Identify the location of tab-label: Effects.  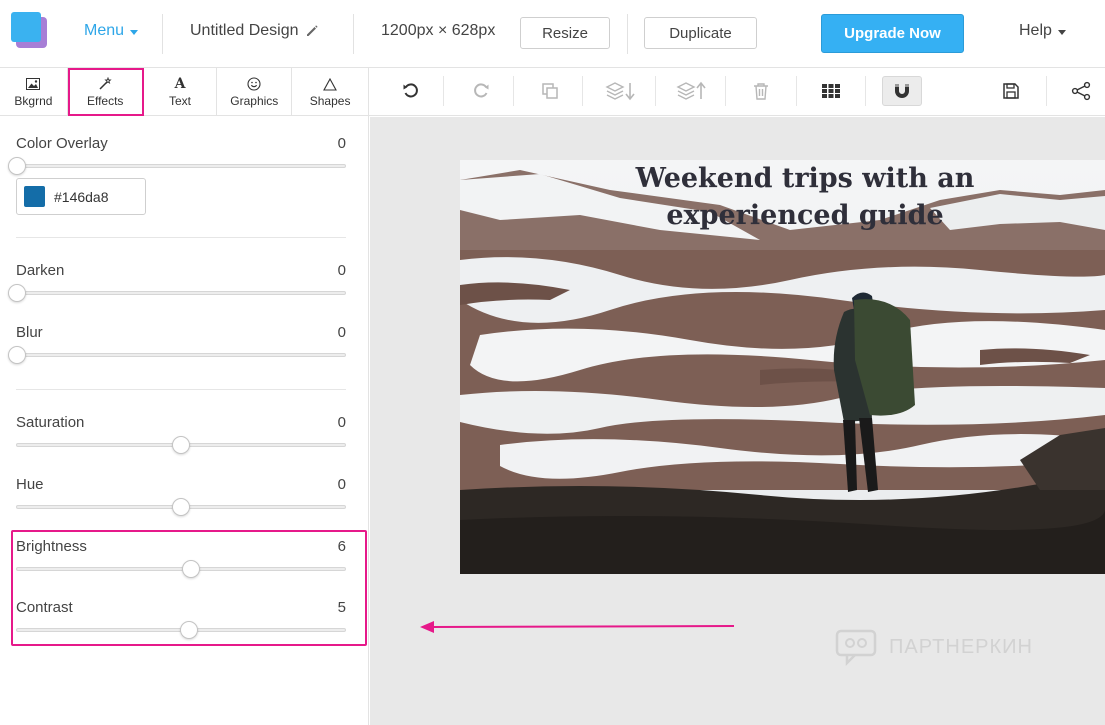
(105, 101).